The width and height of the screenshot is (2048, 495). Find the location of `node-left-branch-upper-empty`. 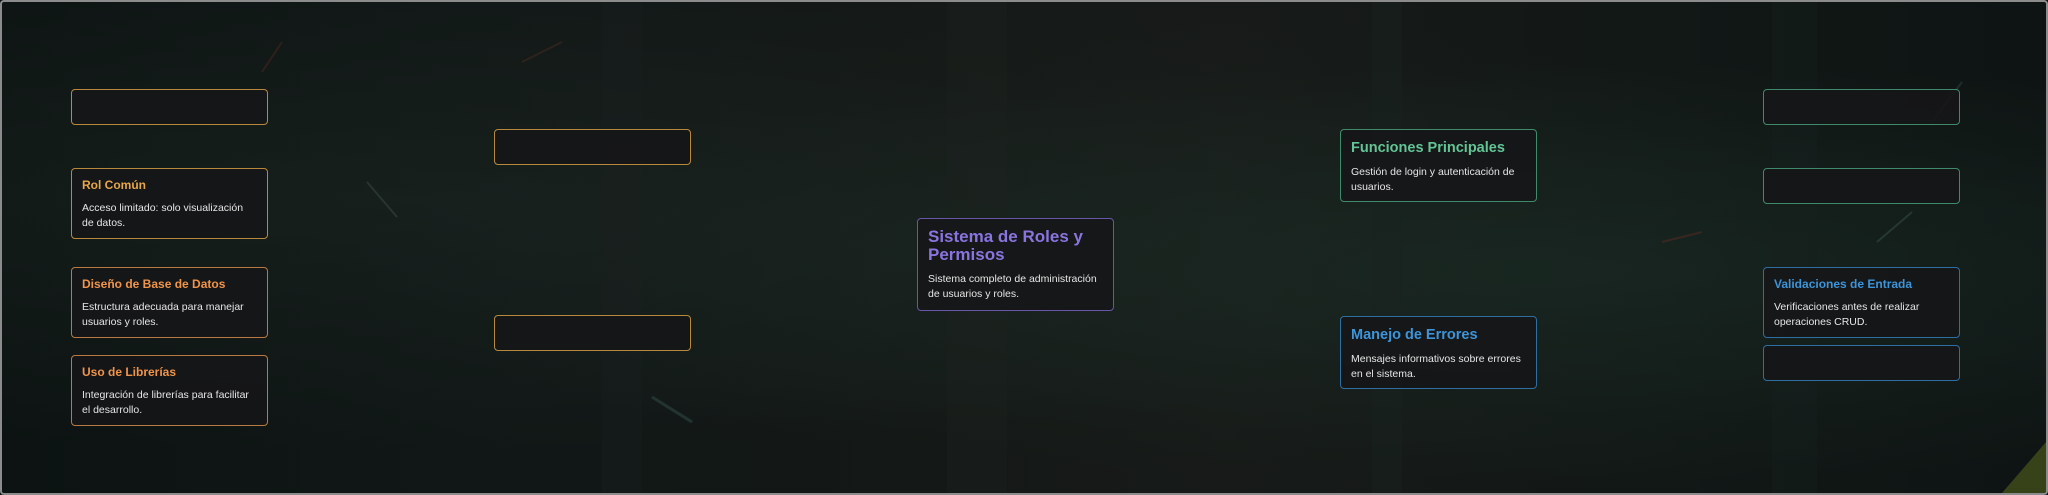

node-left-branch-upper-empty is located at coordinates (592, 147).